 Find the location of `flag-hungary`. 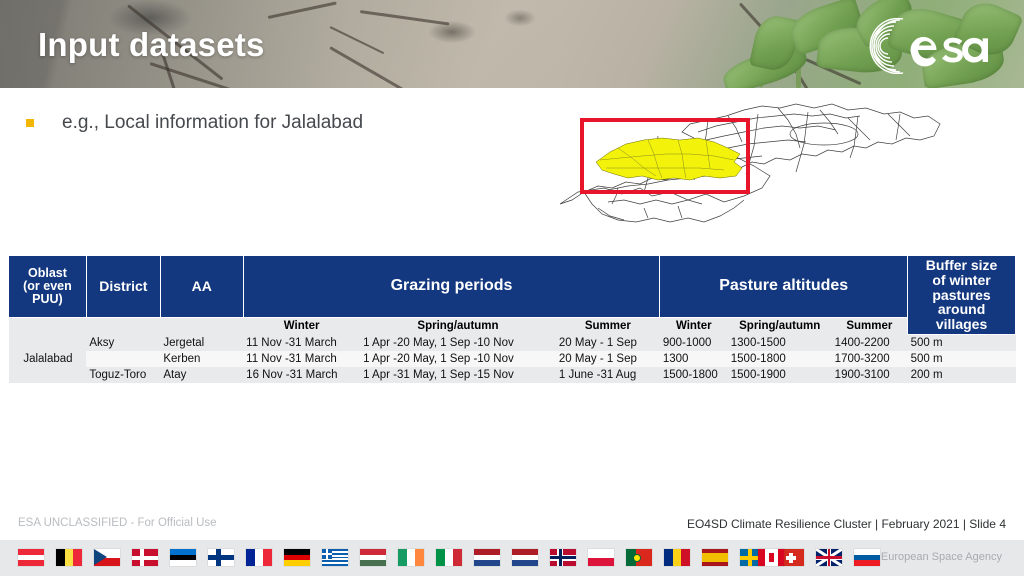

flag-hungary is located at coordinates (373, 557).